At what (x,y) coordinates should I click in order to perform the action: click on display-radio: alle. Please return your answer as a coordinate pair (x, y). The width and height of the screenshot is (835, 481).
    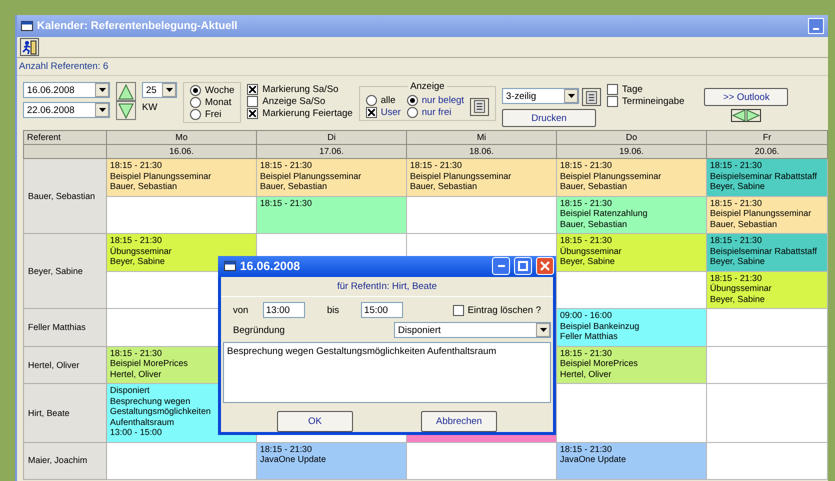
    Looking at the image, I should click on (383, 100).